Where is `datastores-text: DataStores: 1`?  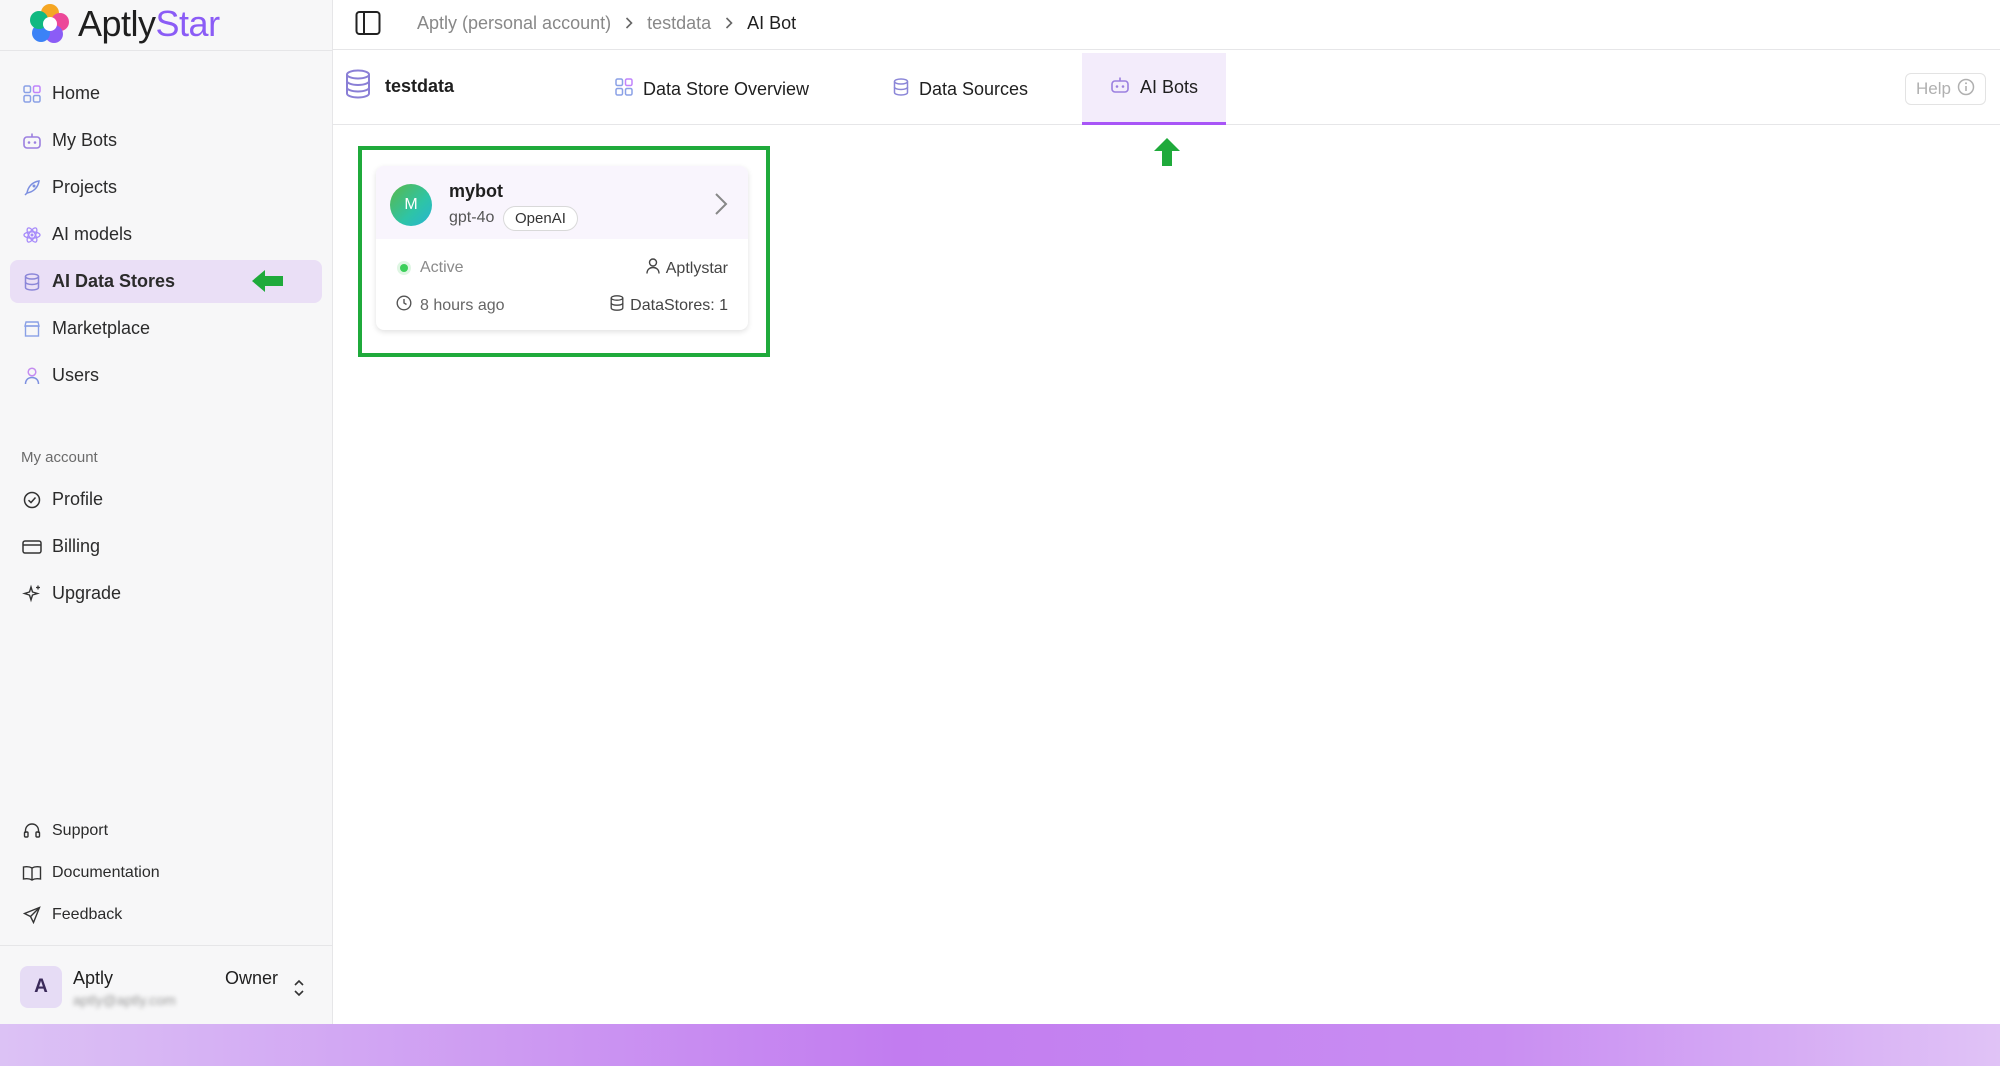 datastores-text: DataStores: 1 is located at coordinates (679, 305).